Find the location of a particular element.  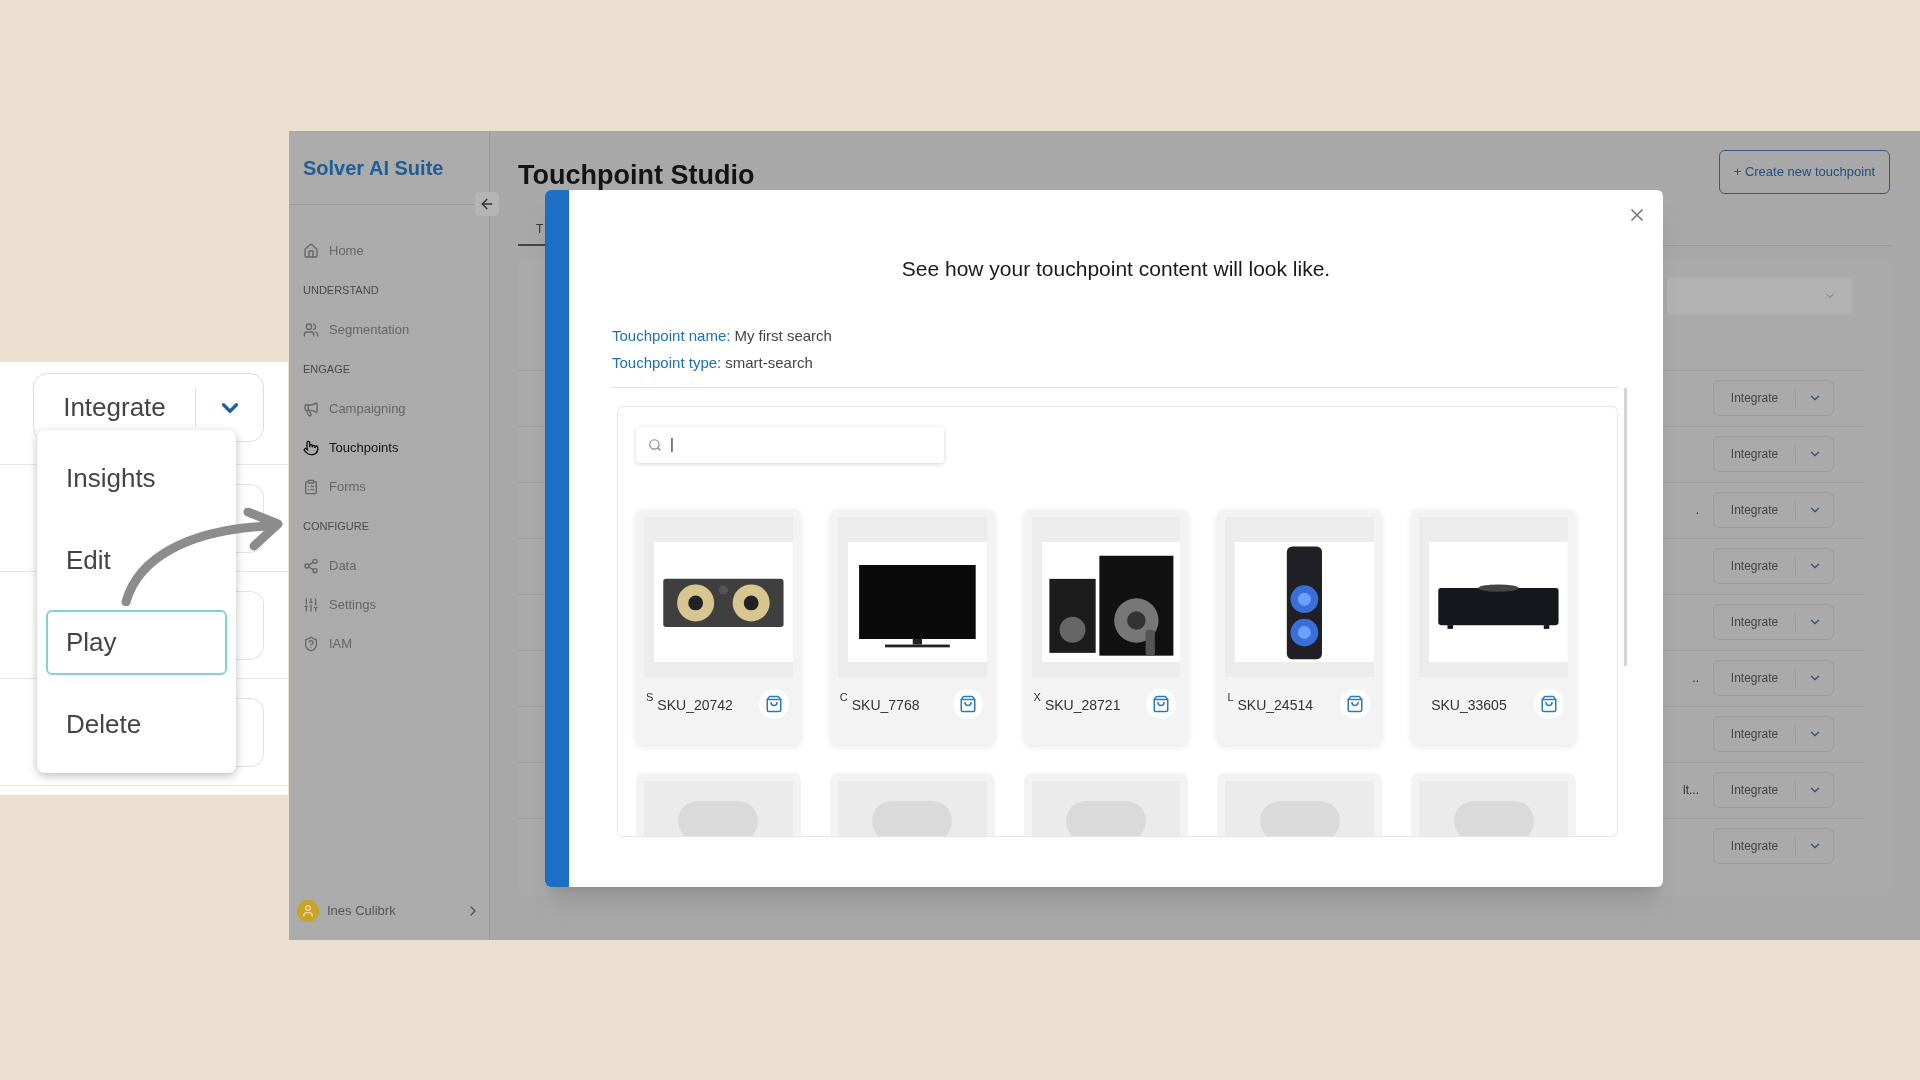

product-card: S SKU_20742 is located at coordinates (718, 626).